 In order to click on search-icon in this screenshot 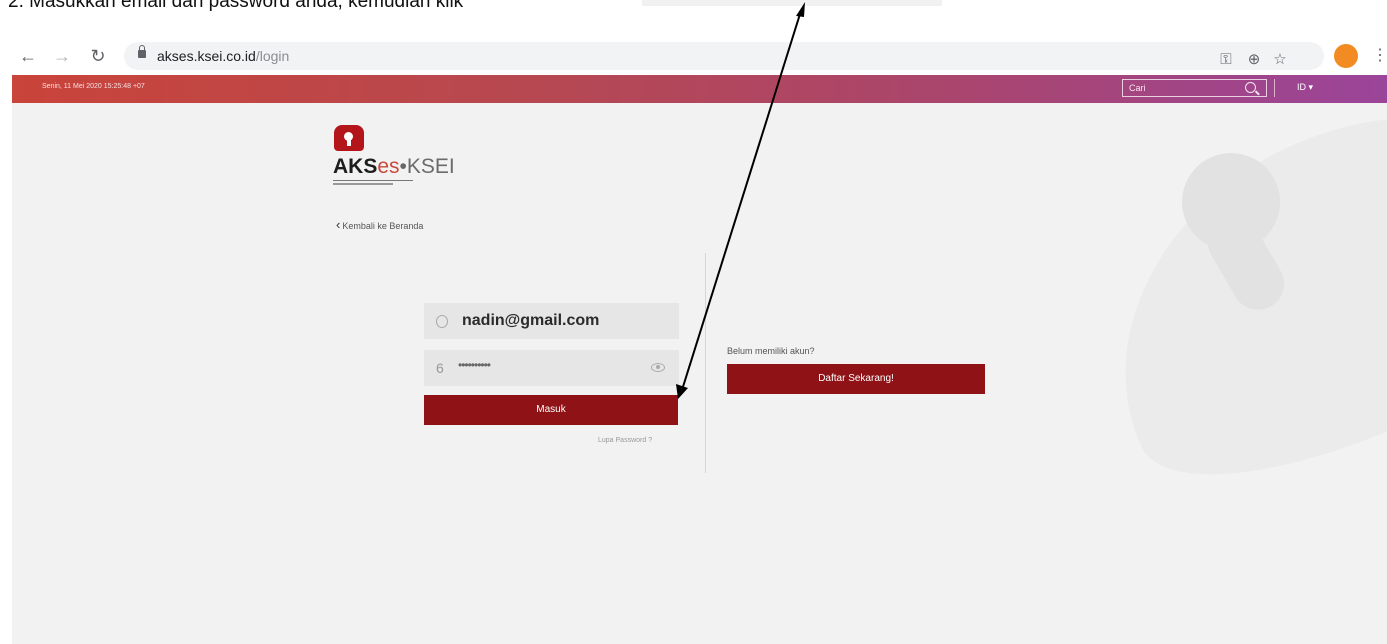, I will do `click(1250, 87)`.